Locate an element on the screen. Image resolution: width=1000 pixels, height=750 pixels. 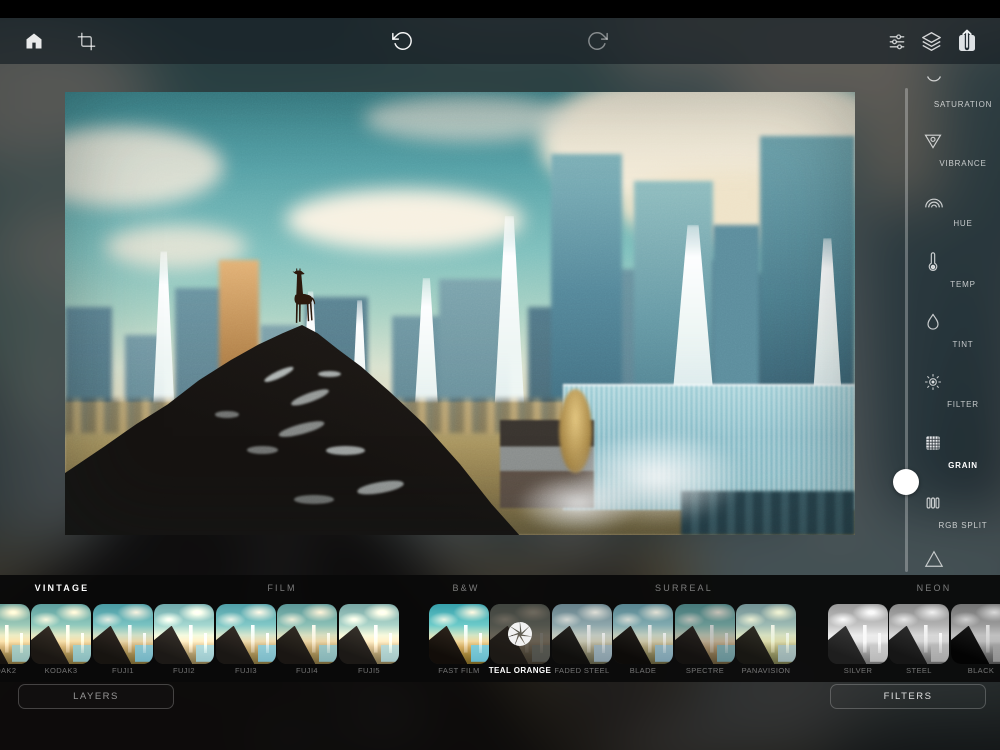
selected-filter-overlay is located at coordinates (520, 634).